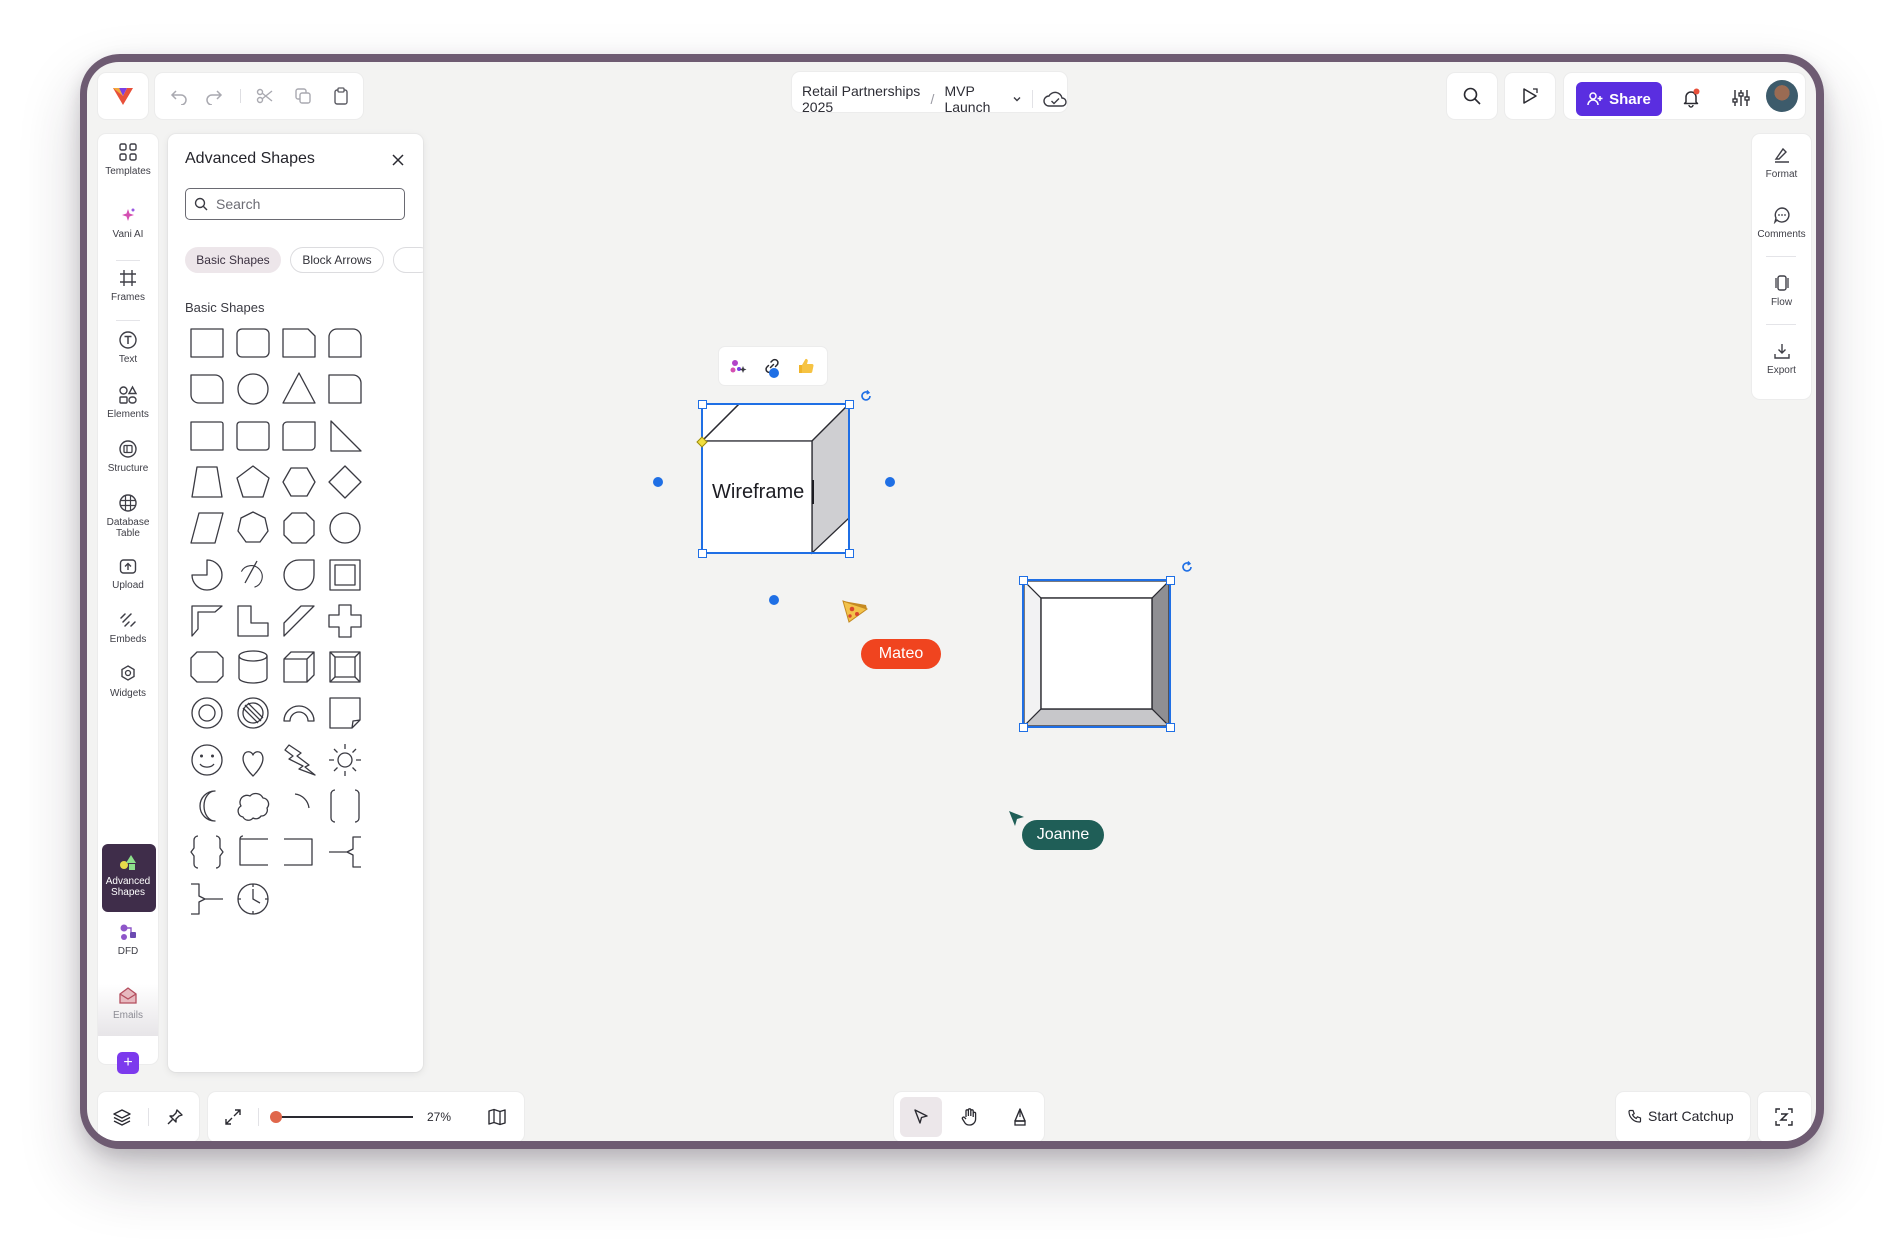 The image size is (1902, 1254). What do you see at coordinates (207, 852) in the screenshot?
I see `shape-double-brace` at bounding box center [207, 852].